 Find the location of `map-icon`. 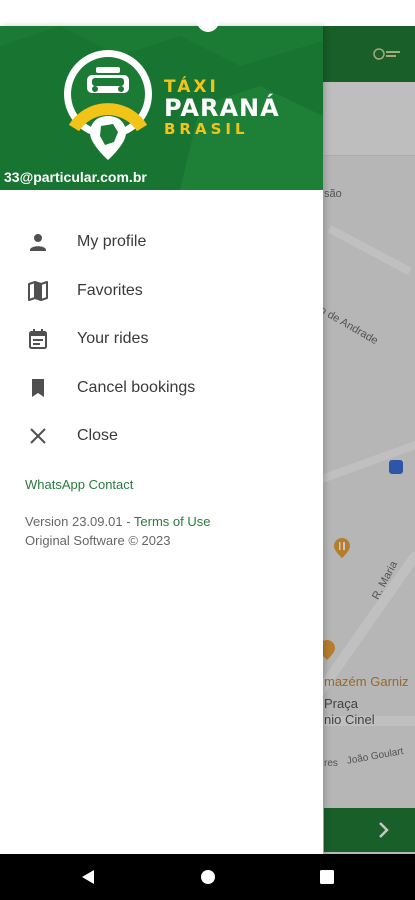

map-icon is located at coordinates (38, 291).